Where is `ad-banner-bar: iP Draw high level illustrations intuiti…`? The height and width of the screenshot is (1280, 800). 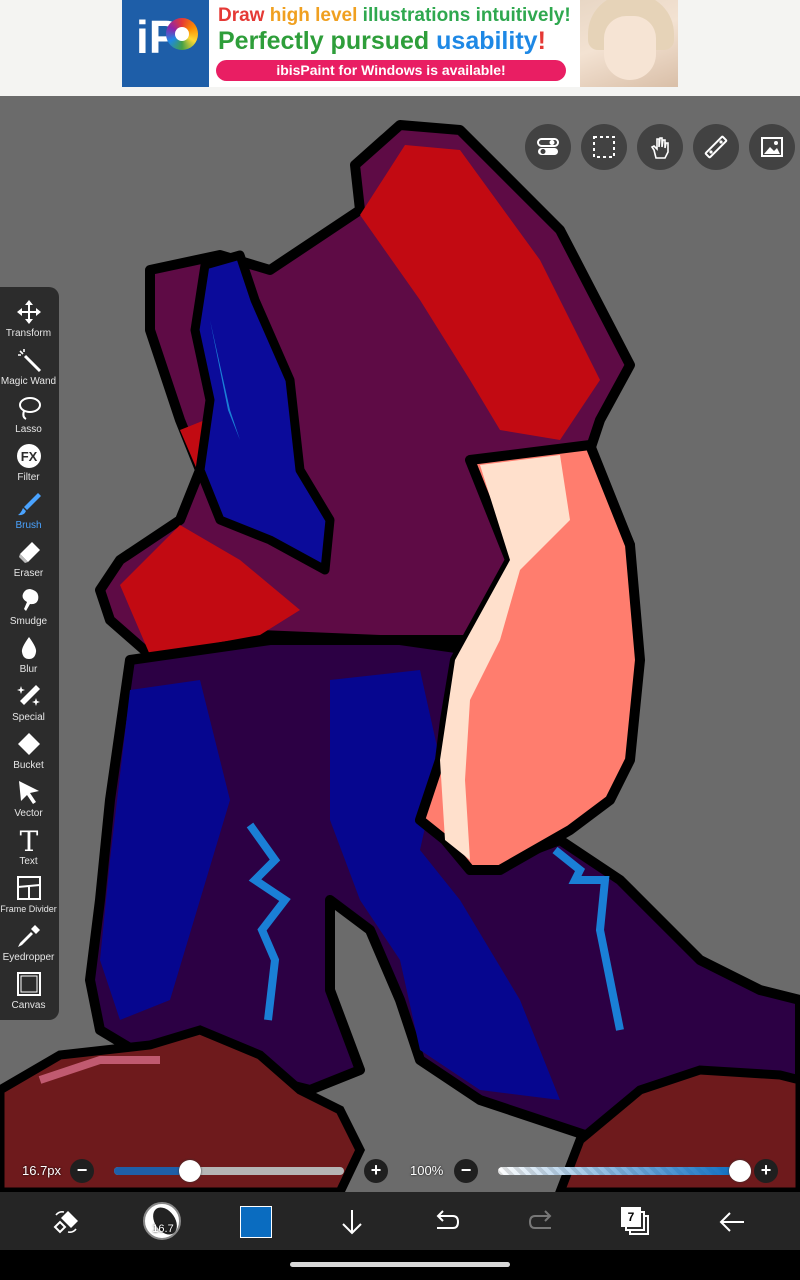 ad-banner-bar: iP Draw high level illustrations intuiti… is located at coordinates (400, 48).